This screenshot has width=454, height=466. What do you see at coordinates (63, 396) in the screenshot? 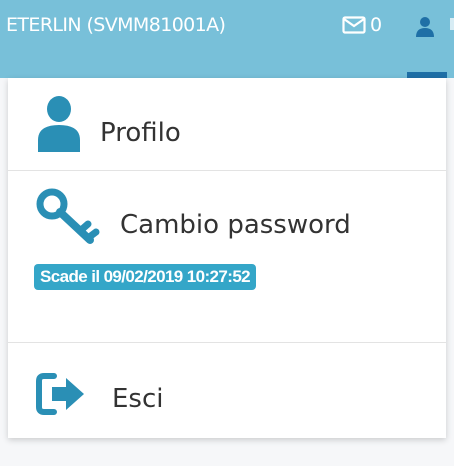
I see `sign-out-icon` at bounding box center [63, 396].